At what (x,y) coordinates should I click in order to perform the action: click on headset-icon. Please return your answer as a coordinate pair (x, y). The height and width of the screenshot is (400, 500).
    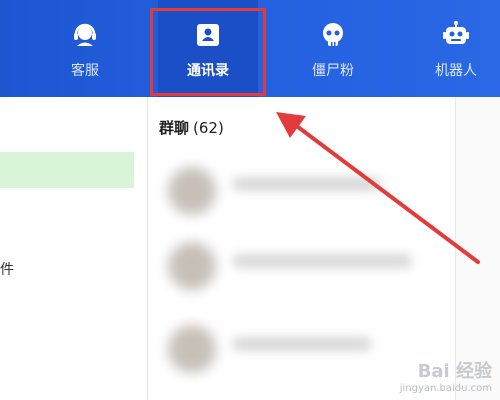
    Looking at the image, I should click on (85, 35).